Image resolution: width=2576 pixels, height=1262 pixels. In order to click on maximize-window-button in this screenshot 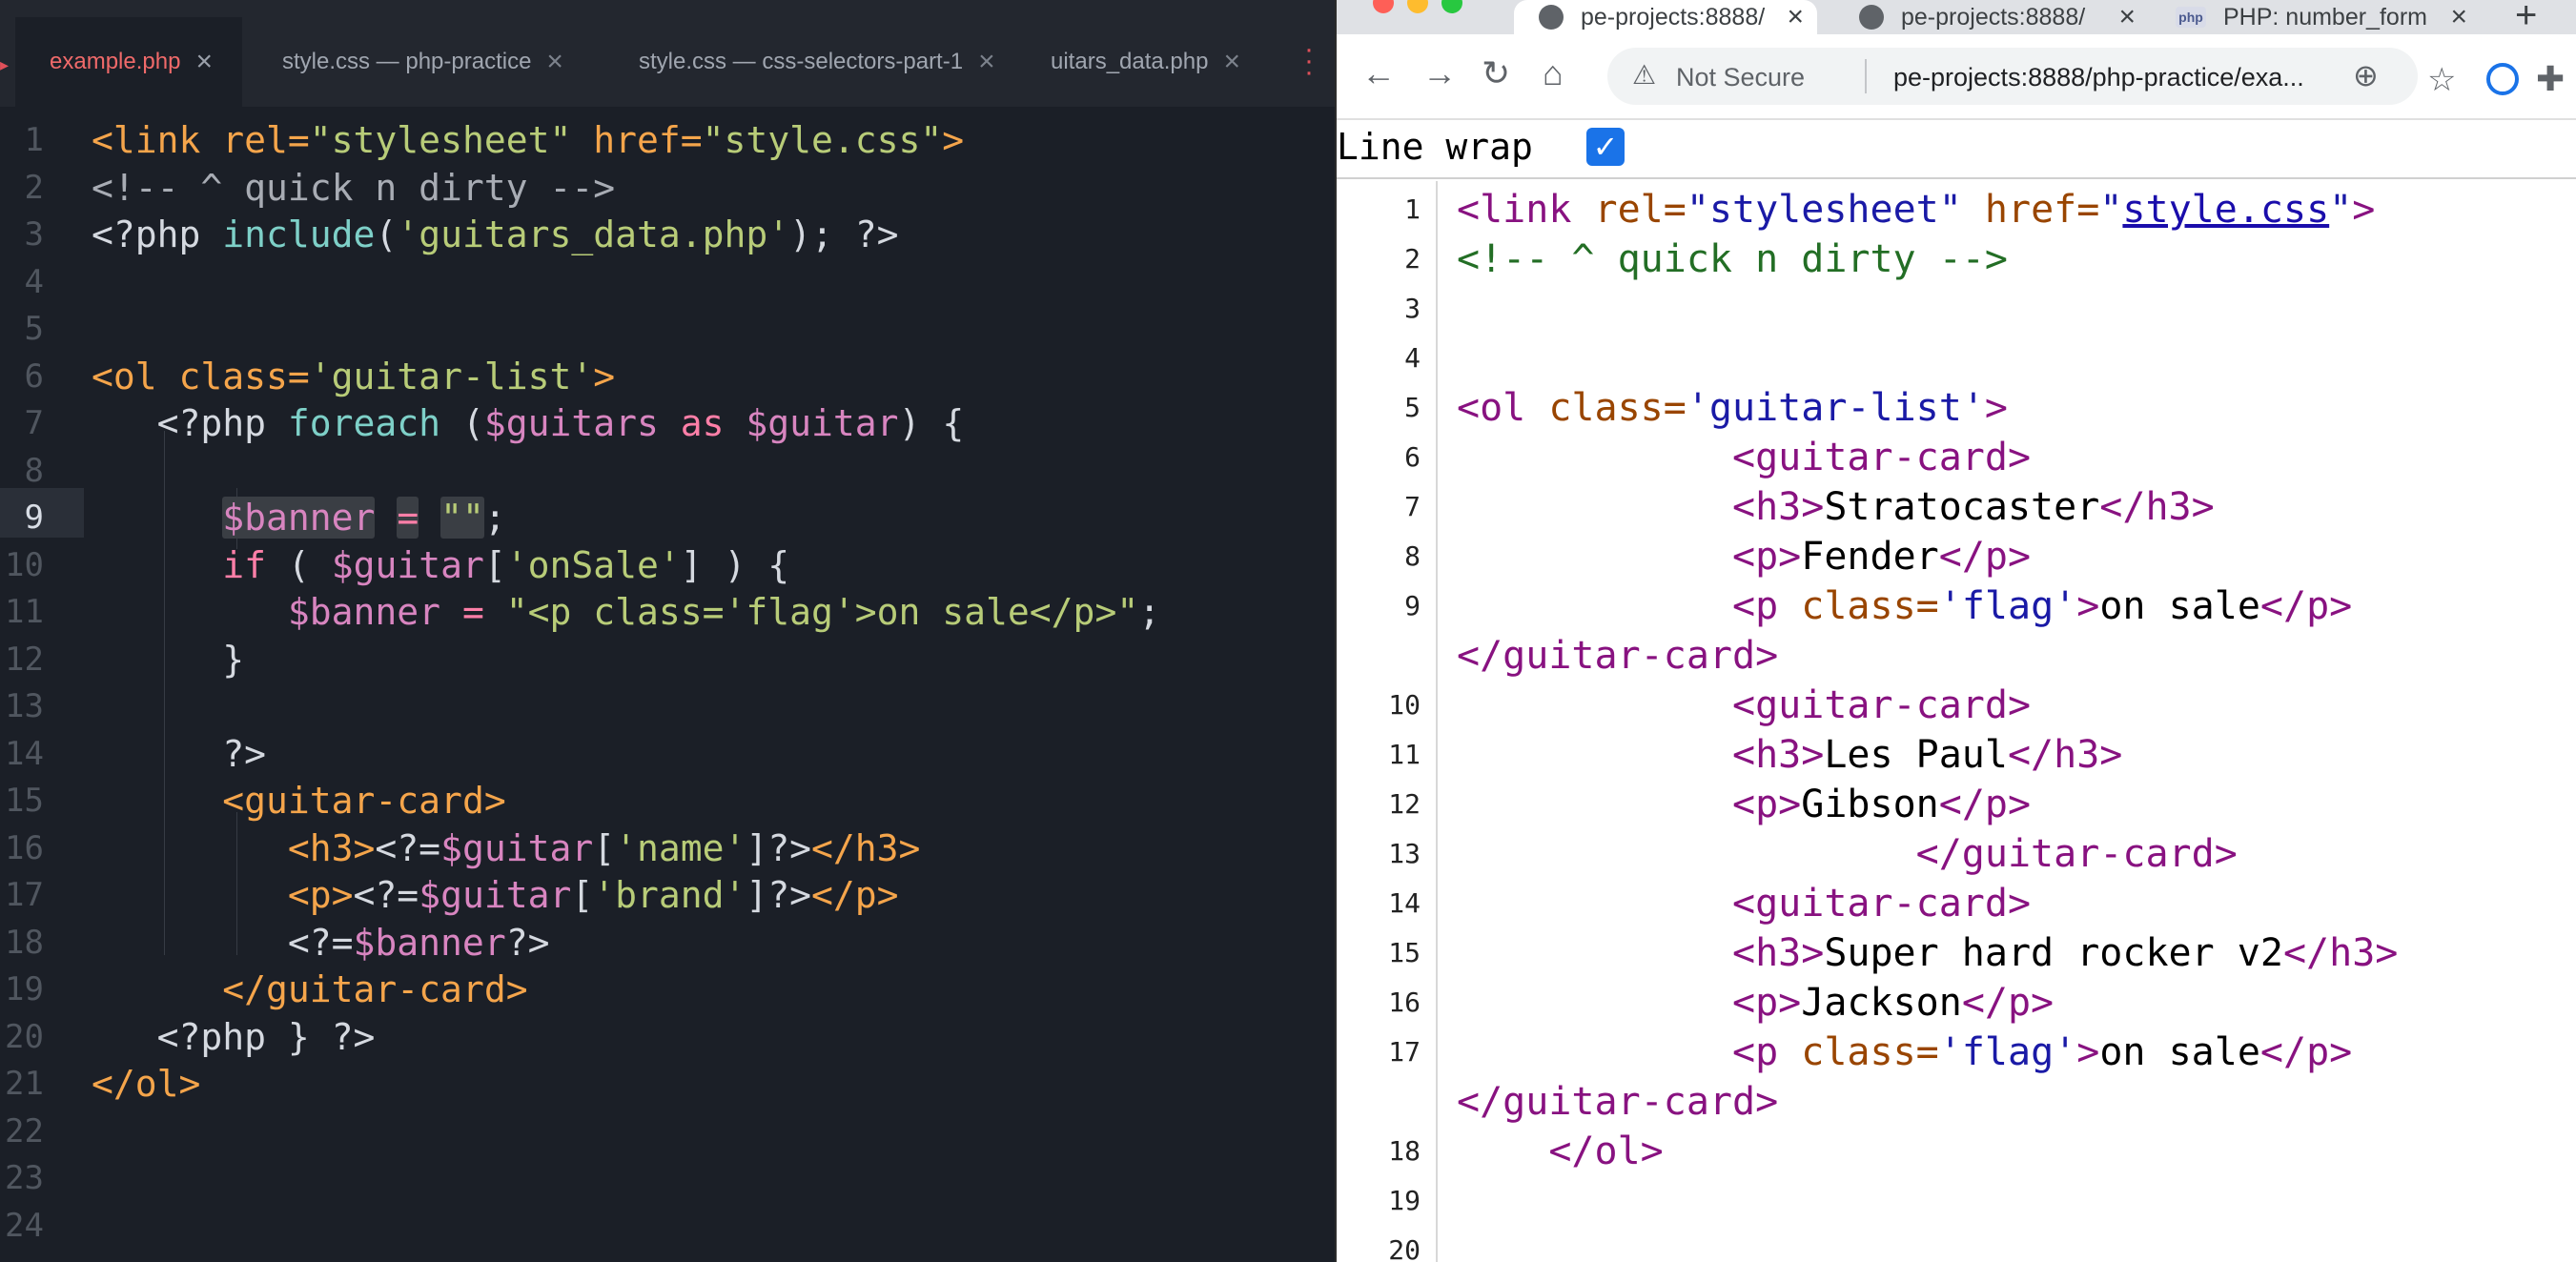, I will do `click(1451, 6)`.